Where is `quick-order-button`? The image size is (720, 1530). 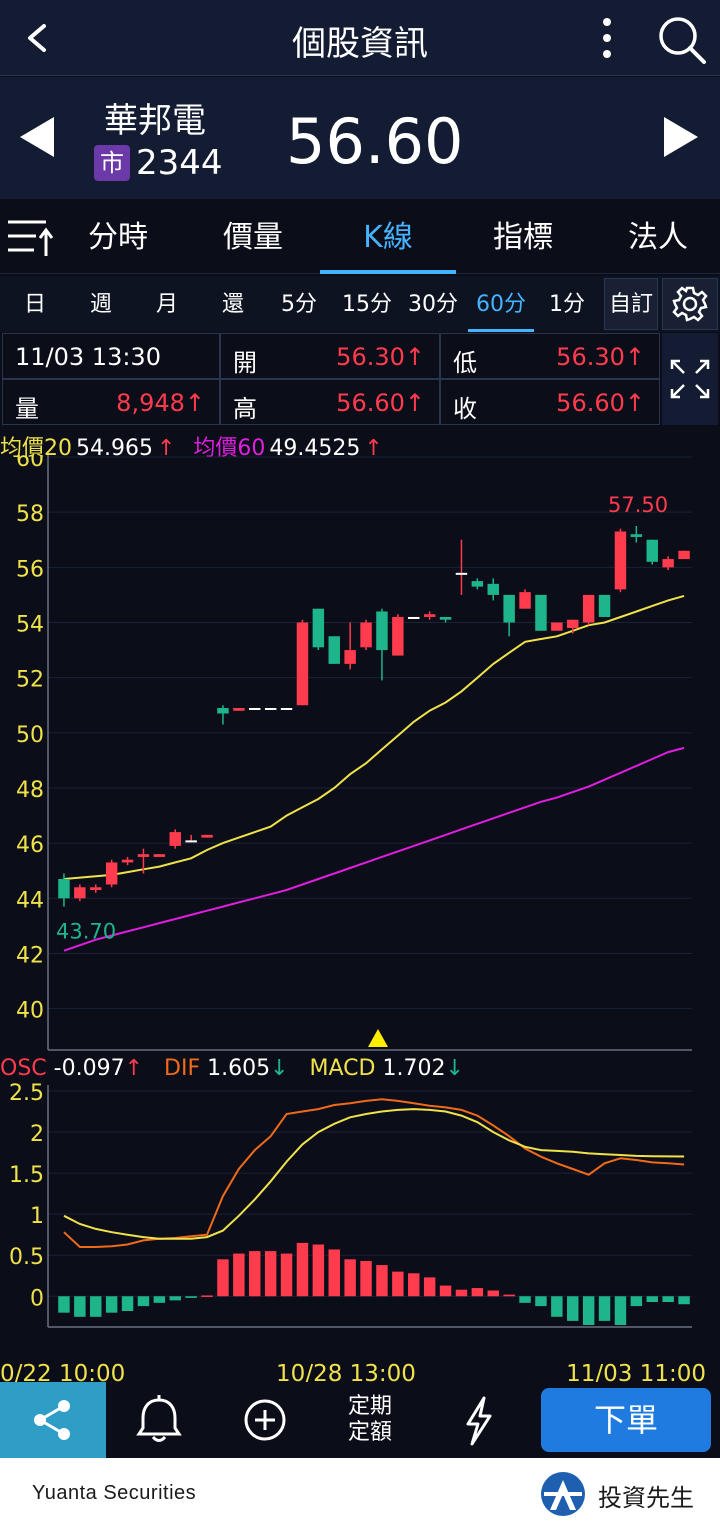
quick-order-button is located at coordinates (477, 1420).